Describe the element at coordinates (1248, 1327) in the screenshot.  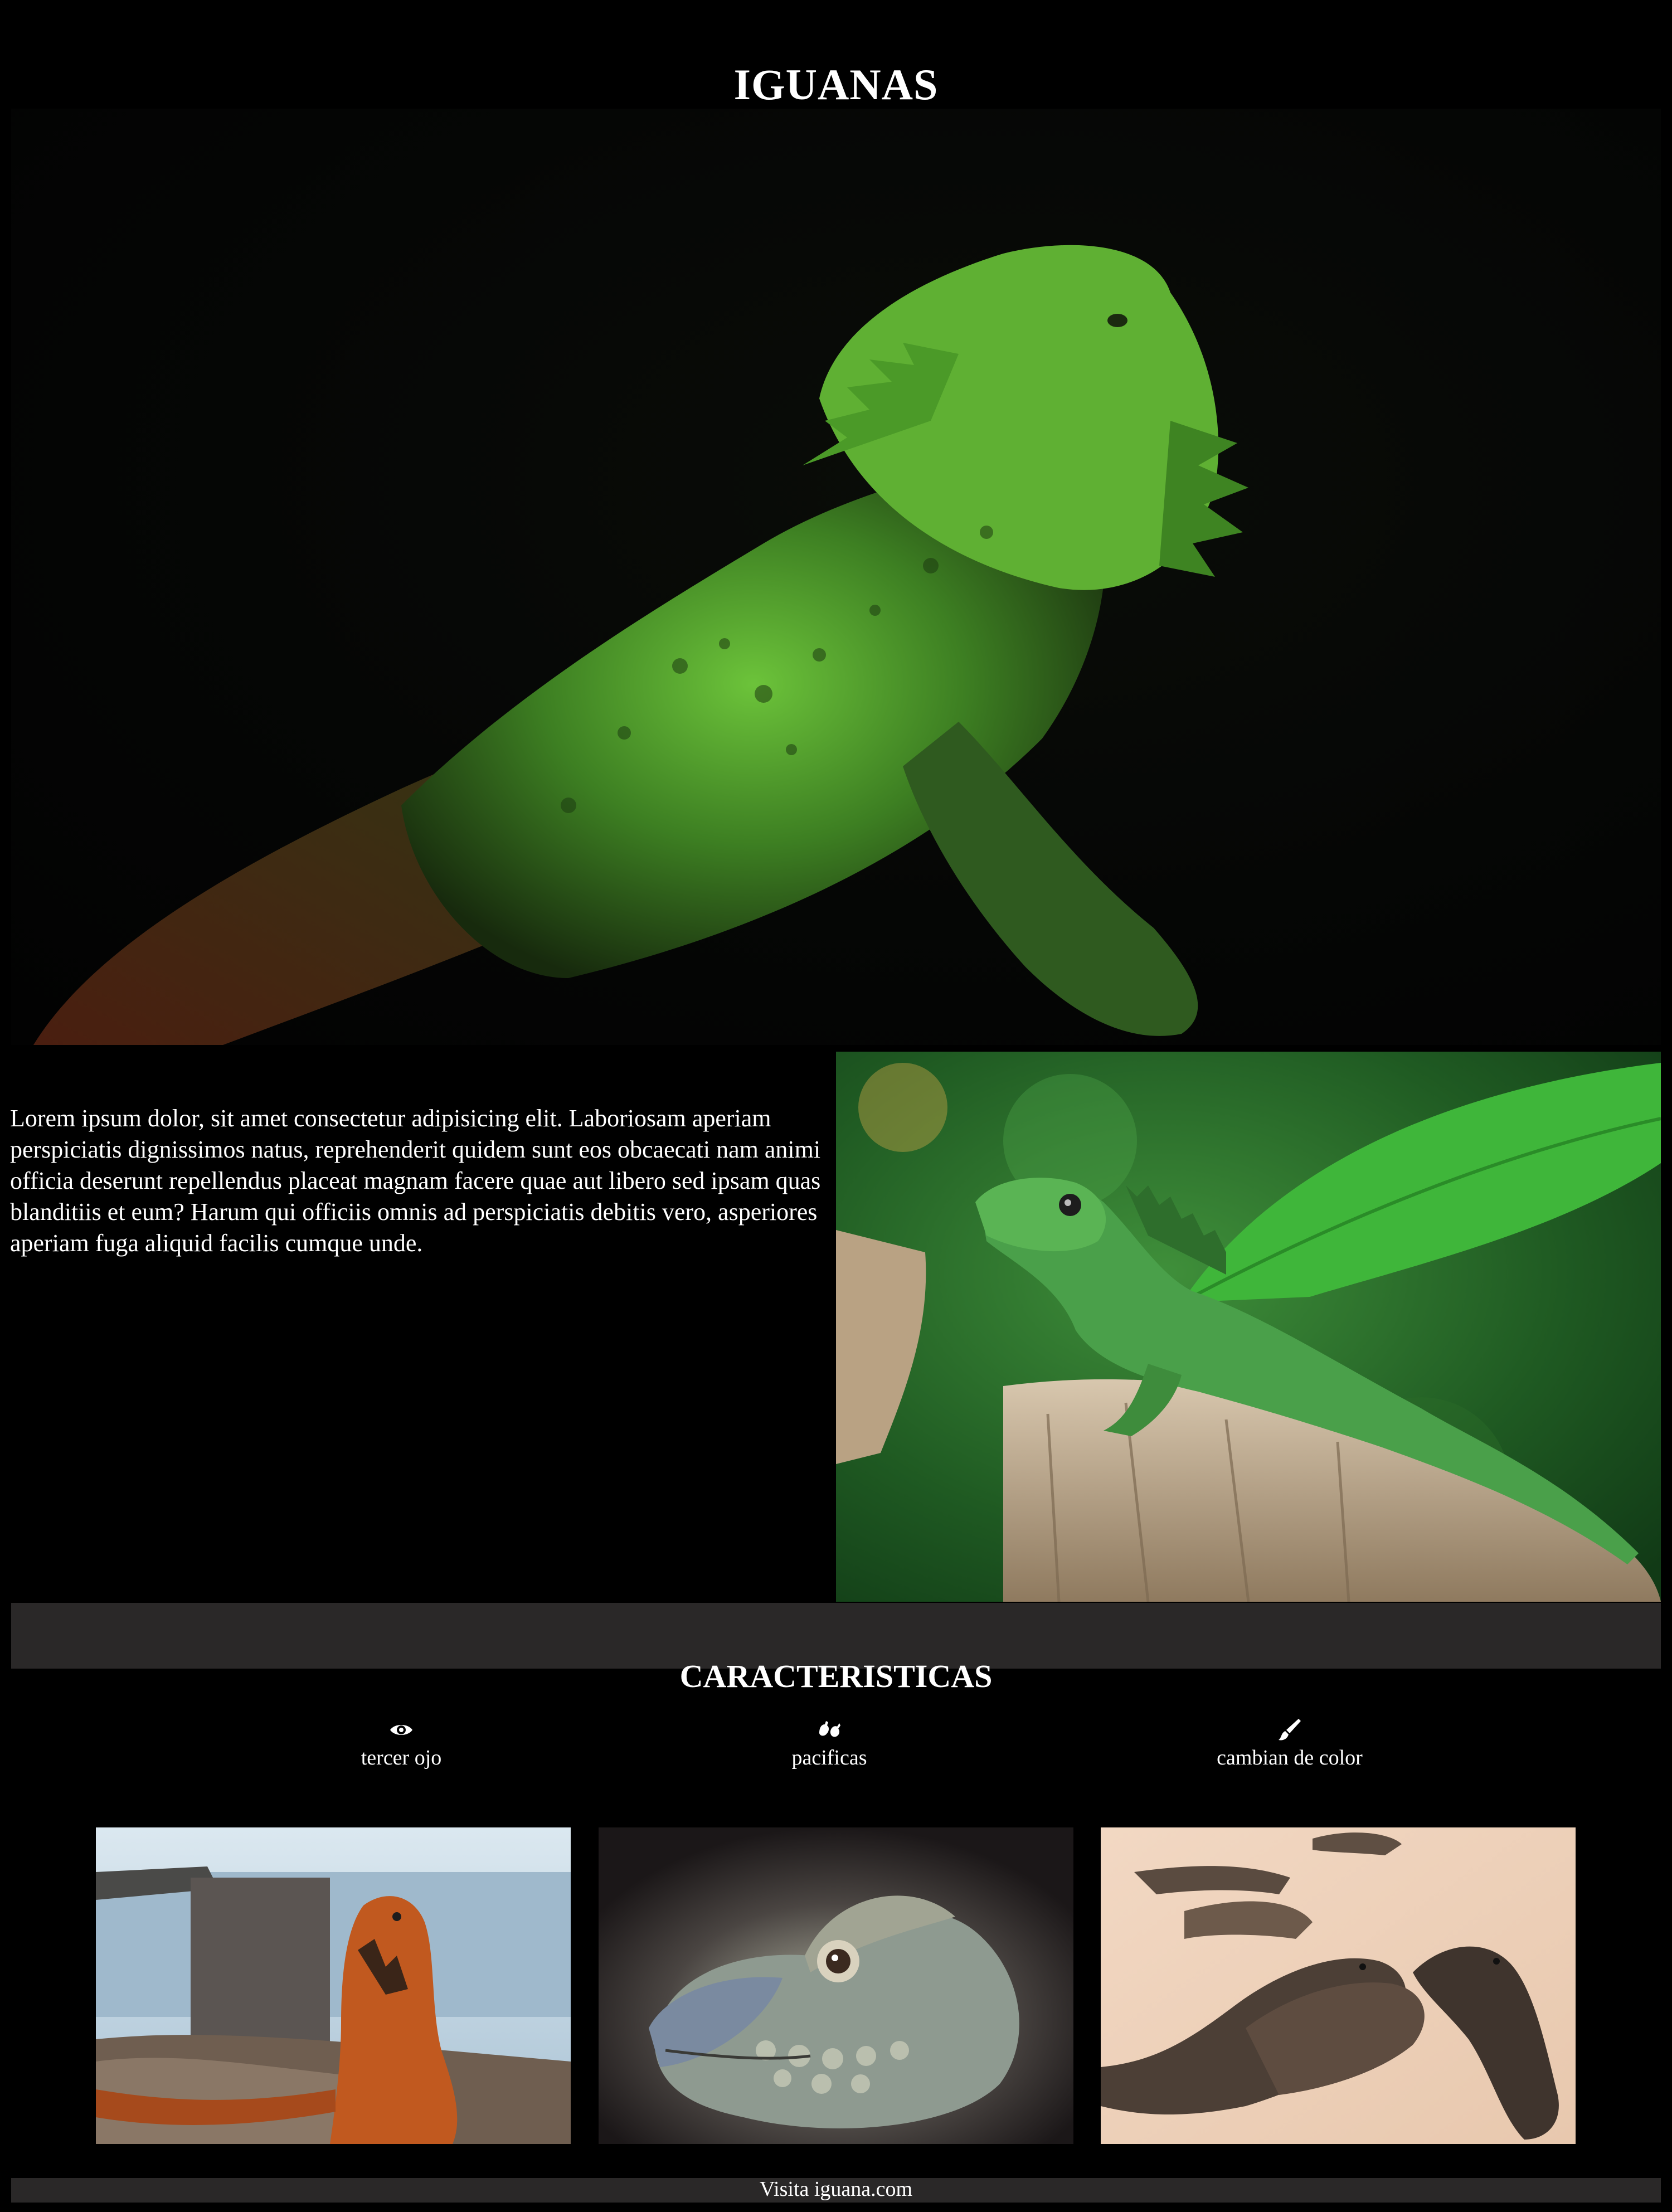
I see `lizard-on-stump-image` at that location.